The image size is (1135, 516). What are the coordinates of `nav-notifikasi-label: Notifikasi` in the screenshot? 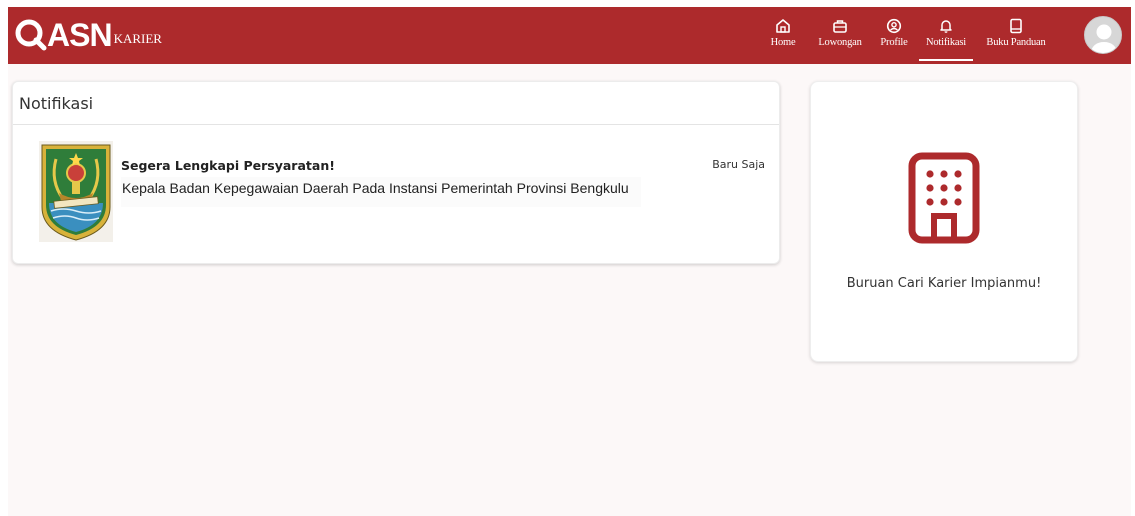 It's located at (946, 42).